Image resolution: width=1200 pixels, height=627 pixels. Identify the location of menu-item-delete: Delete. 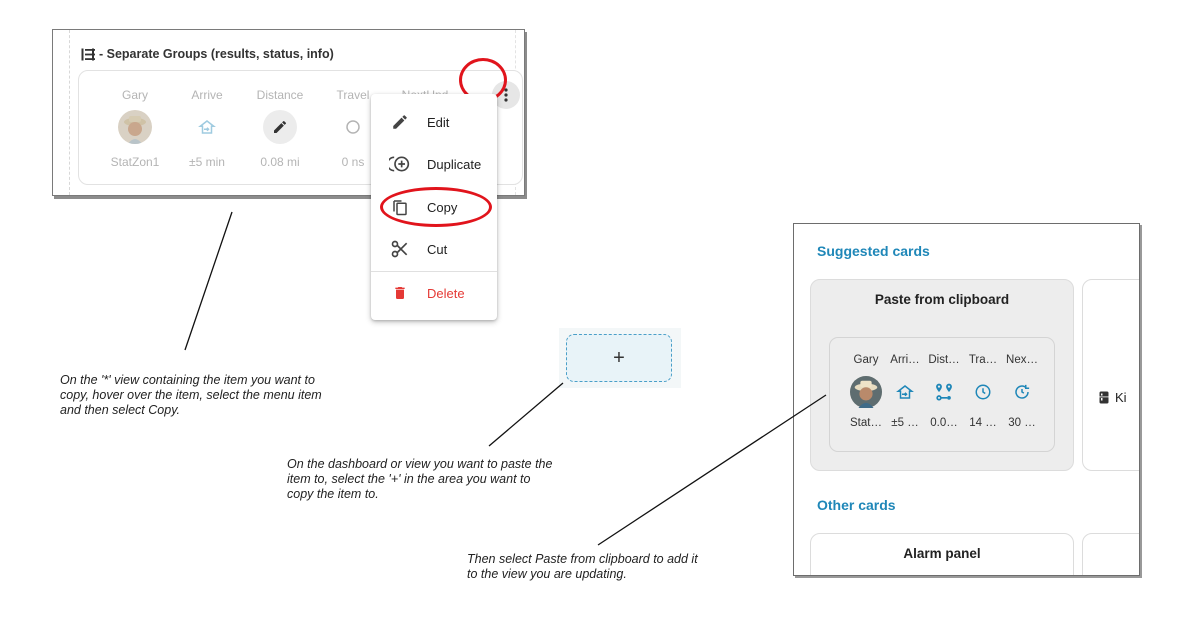
(434, 293).